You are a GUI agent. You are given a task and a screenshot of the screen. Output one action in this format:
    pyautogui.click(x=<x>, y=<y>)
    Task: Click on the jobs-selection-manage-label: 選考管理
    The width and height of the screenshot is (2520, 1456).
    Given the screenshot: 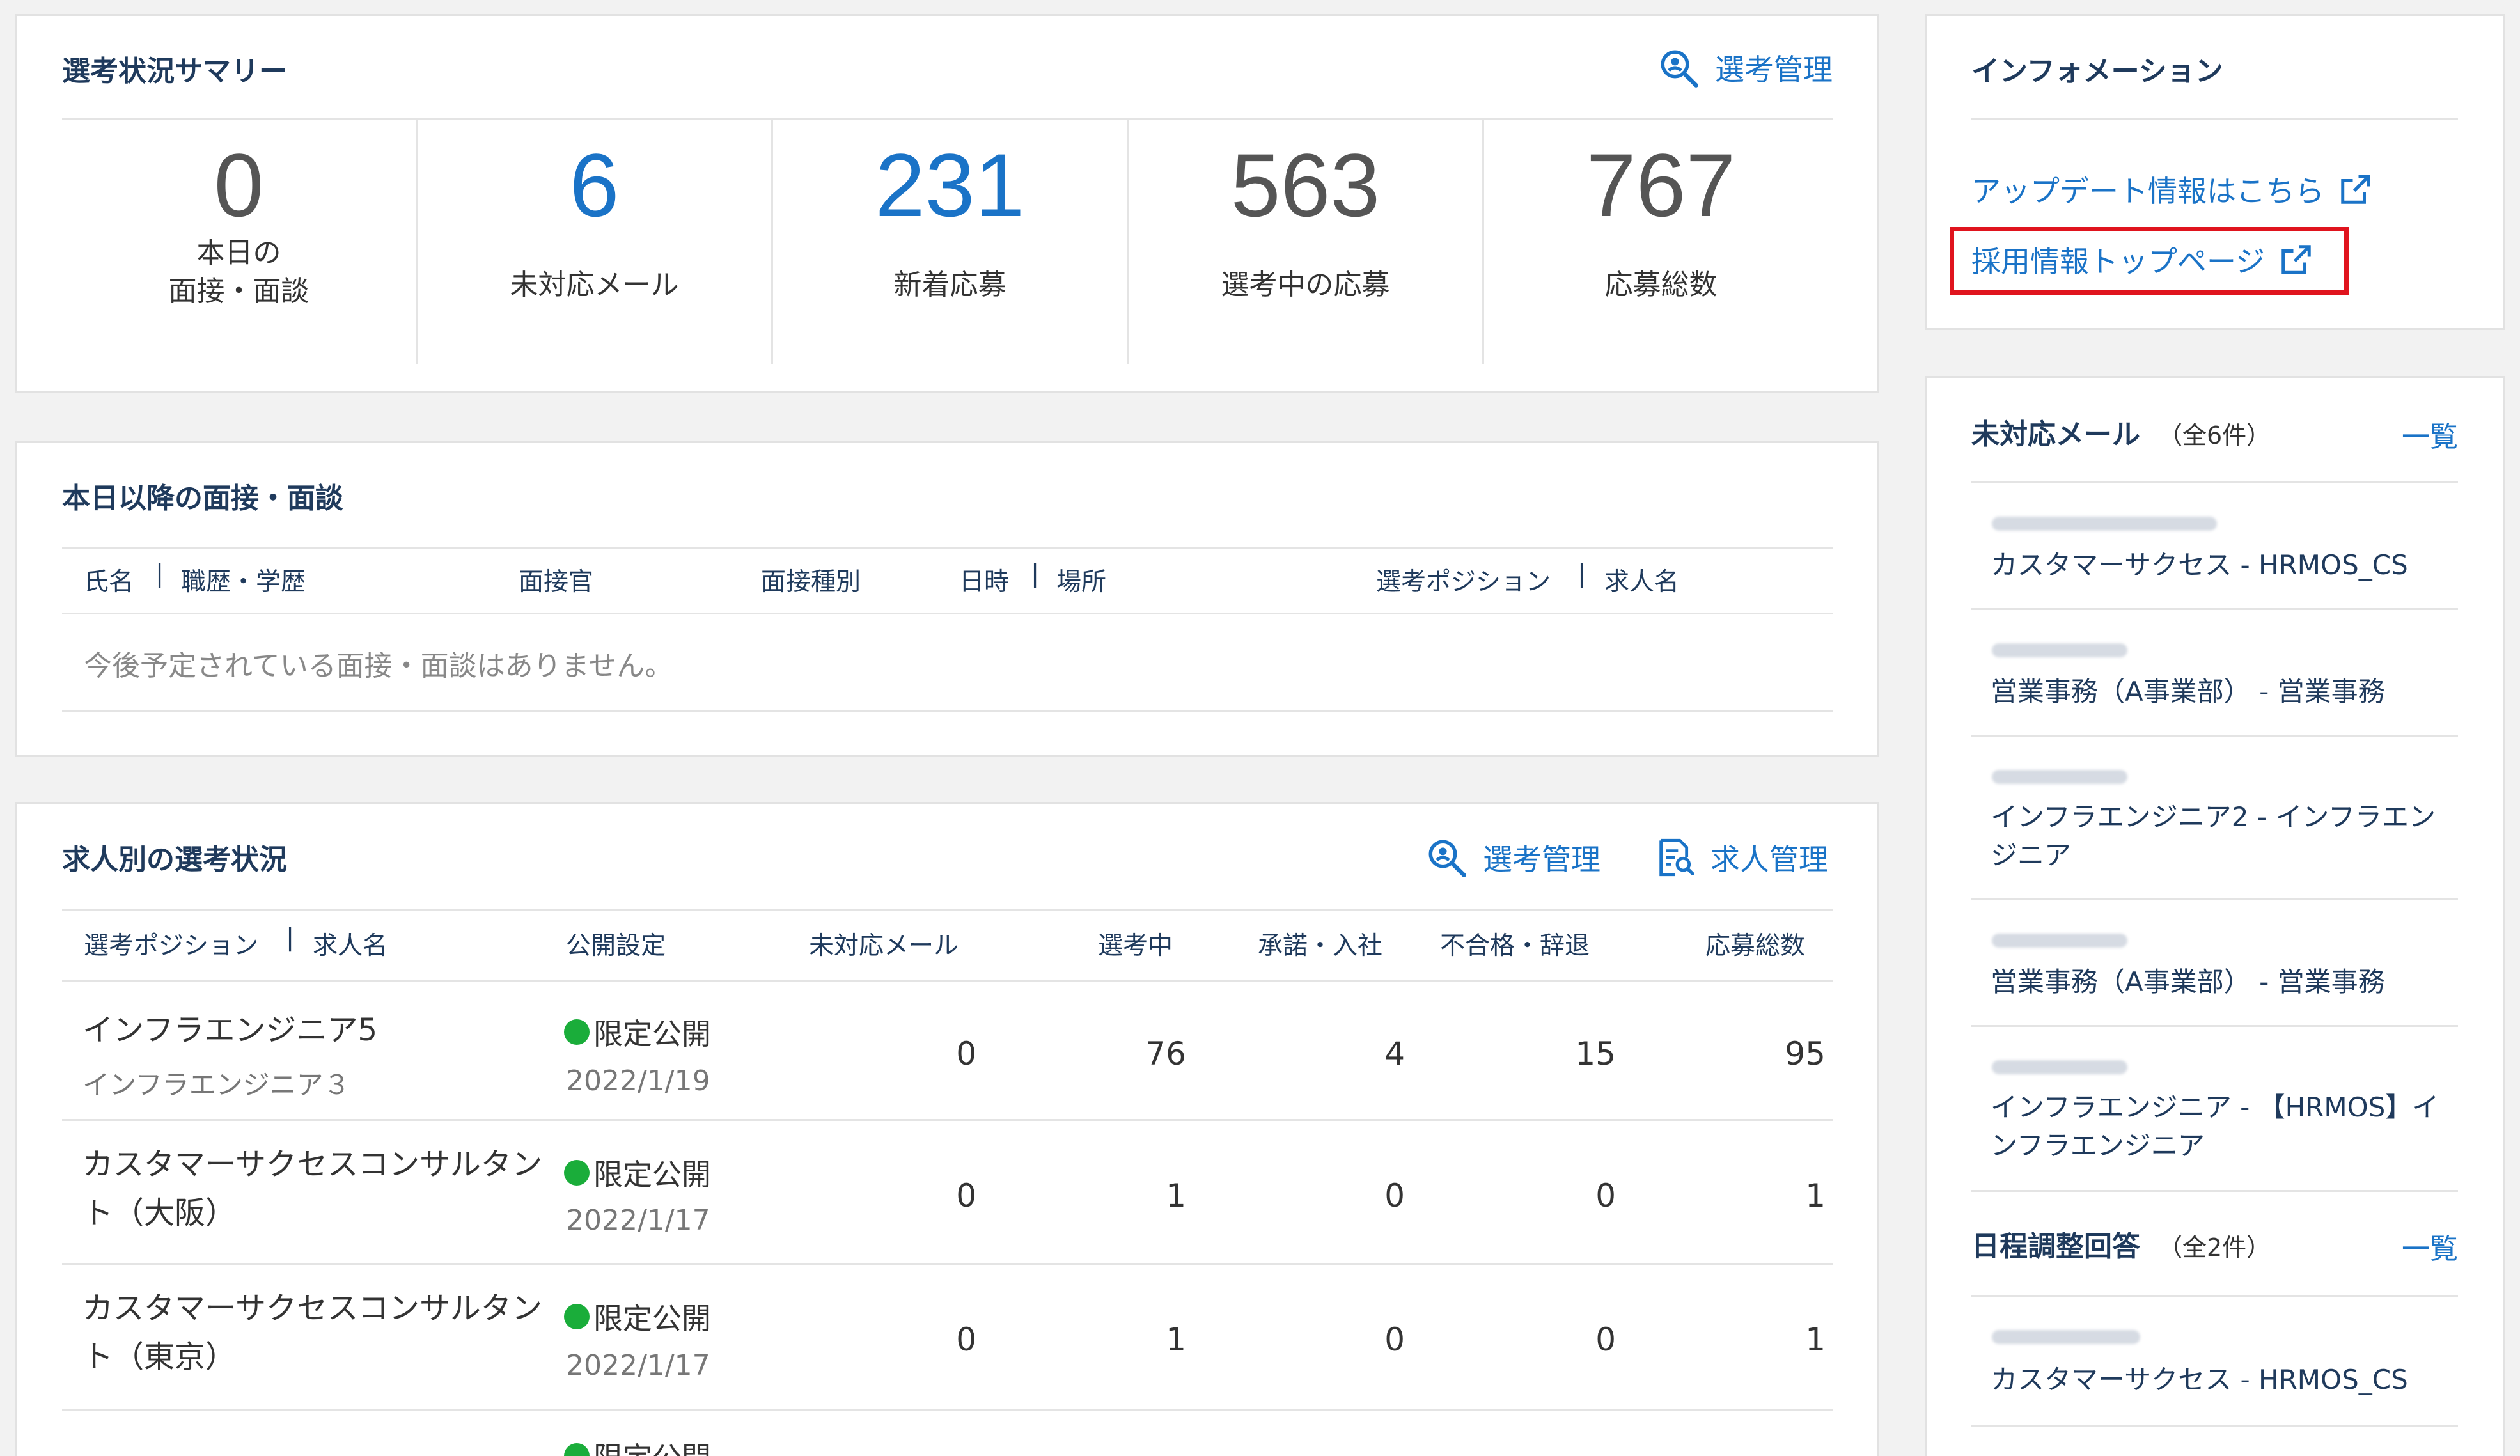 What is the action you would take?
    pyautogui.click(x=1541, y=860)
    